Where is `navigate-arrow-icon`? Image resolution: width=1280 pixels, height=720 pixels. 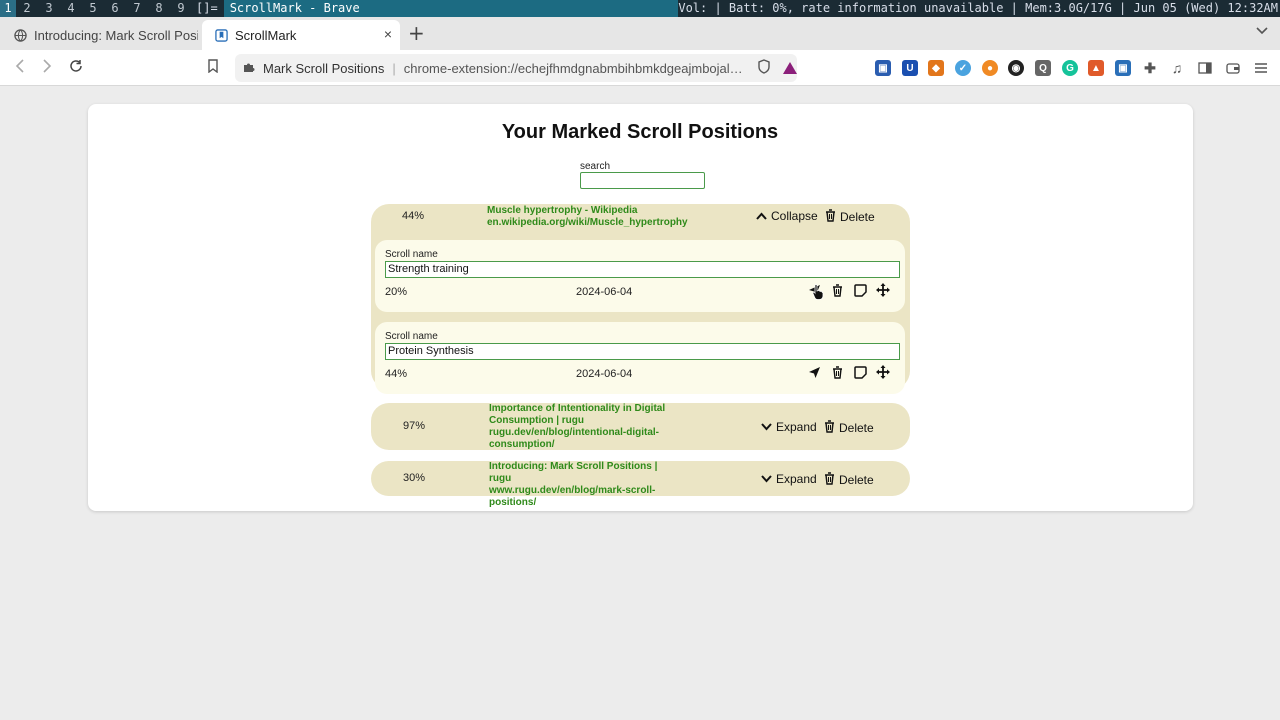
navigate-arrow-icon is located at coordinates (814, 372).